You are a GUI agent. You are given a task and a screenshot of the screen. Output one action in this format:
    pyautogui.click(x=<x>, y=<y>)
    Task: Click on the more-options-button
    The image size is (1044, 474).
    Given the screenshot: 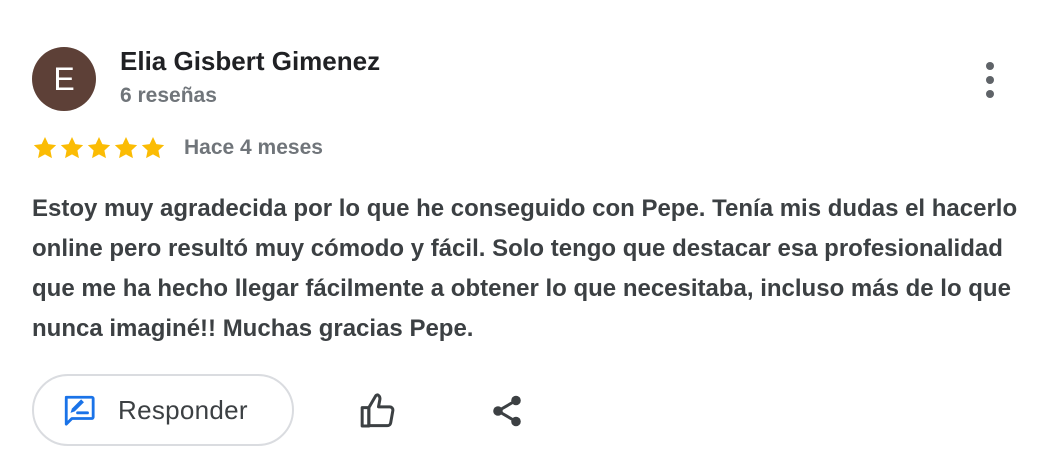 What is the action you would take?
    pyautogui.click(x=990, y=80)
    